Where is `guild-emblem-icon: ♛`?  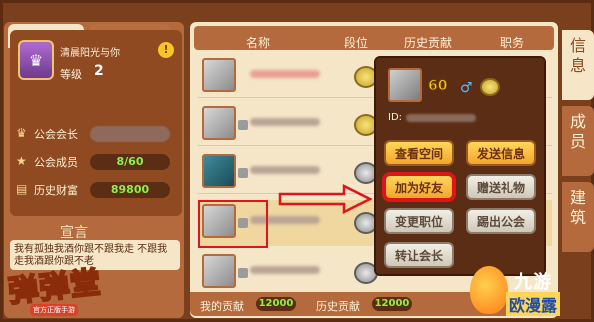
guild-emblem-icon: ♛ is located at coordinates (36, 60).